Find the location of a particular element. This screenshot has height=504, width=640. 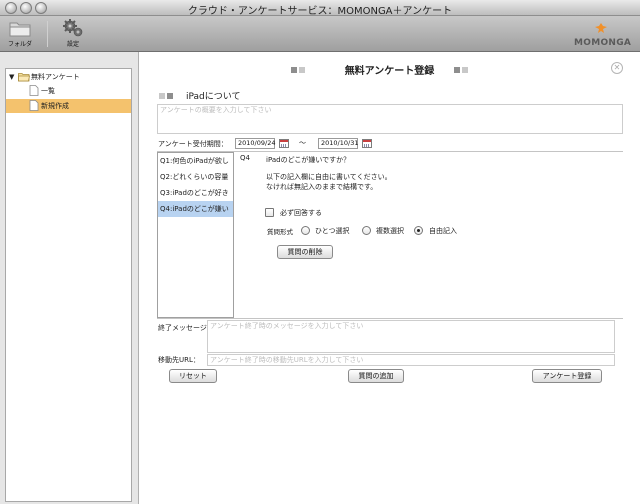

start-date-field: 2010/09/24 is located at coordinates (255, 143).